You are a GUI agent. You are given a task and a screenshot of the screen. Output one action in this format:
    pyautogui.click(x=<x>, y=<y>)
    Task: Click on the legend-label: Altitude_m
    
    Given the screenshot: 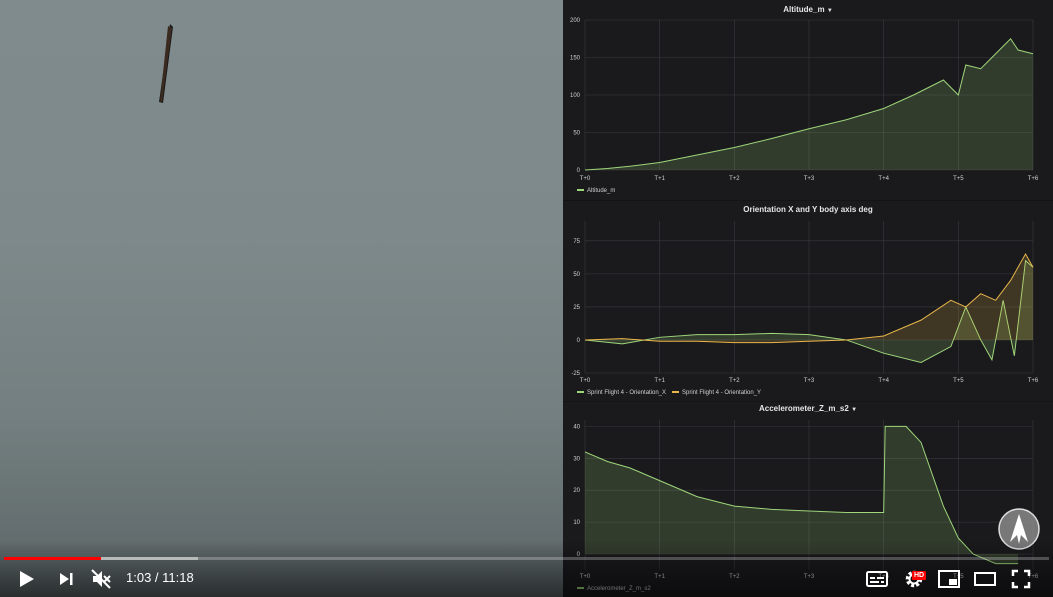 What is the action you would take?
    pyautogui.click(x=601, y=191)
    